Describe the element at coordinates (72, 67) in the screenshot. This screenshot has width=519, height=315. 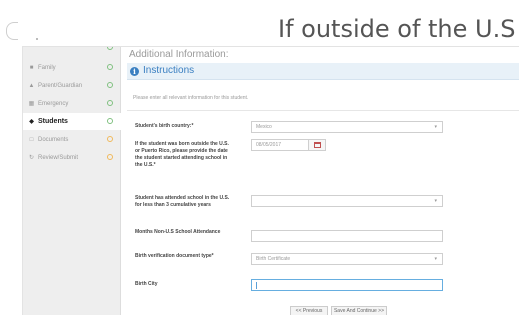
I see `sidebar-item-family: ■ Family` at that location.